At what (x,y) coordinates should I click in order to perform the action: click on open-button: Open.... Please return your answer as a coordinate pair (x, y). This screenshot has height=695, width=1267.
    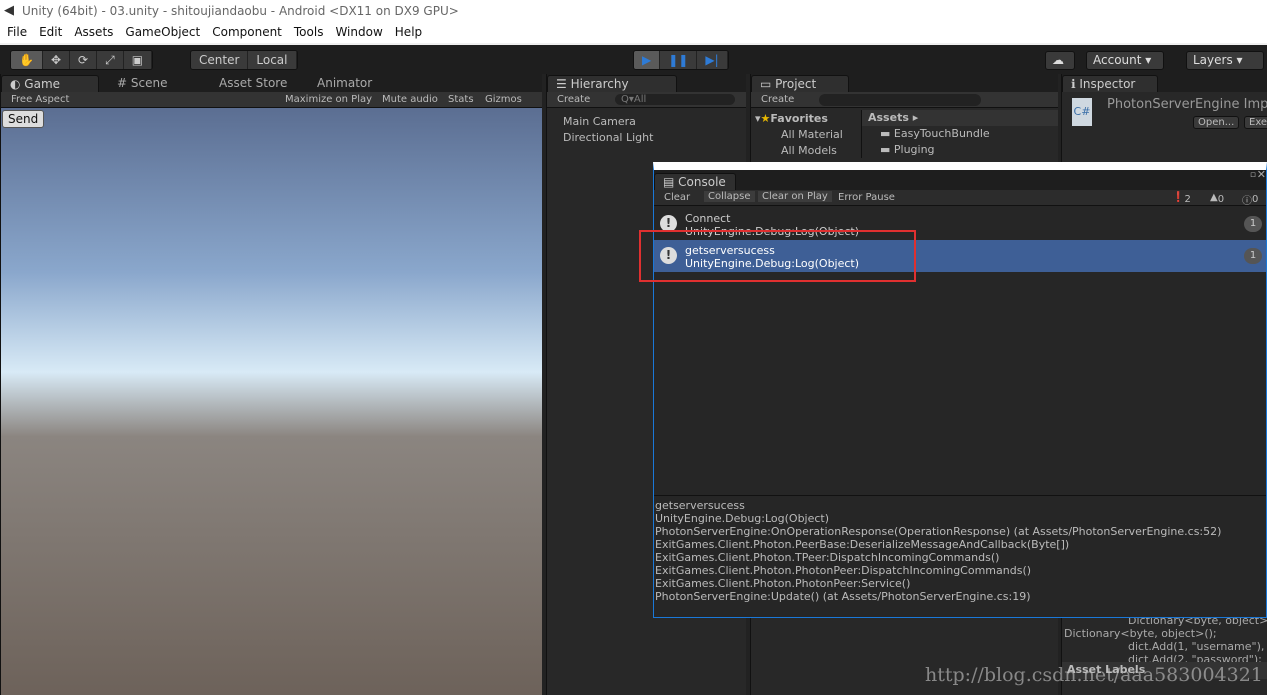
    Looking at the image, I should click on (1216, 122).